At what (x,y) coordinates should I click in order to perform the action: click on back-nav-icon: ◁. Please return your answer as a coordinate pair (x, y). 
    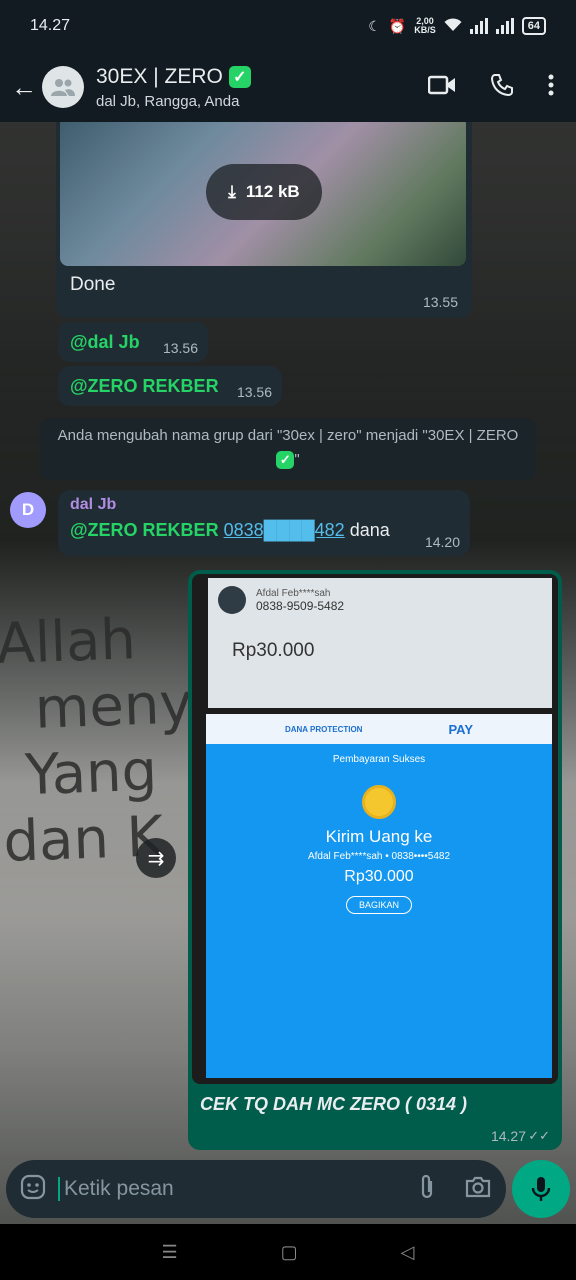
    Looking at the image, I should click on (408, 1252).